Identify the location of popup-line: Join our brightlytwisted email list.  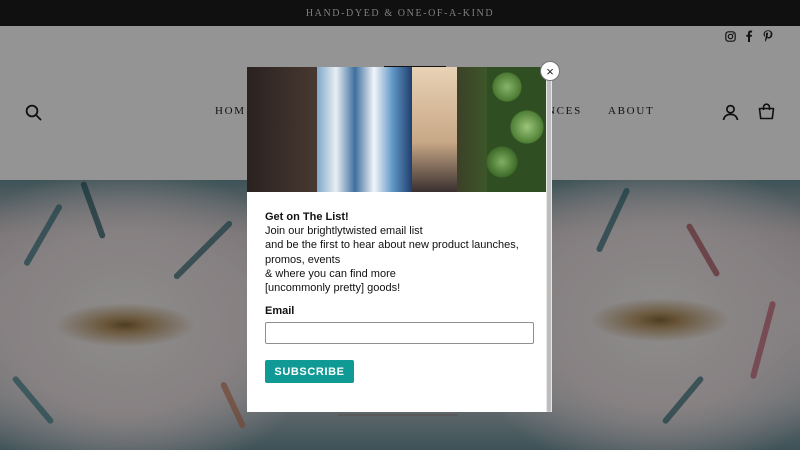
(344, 231).